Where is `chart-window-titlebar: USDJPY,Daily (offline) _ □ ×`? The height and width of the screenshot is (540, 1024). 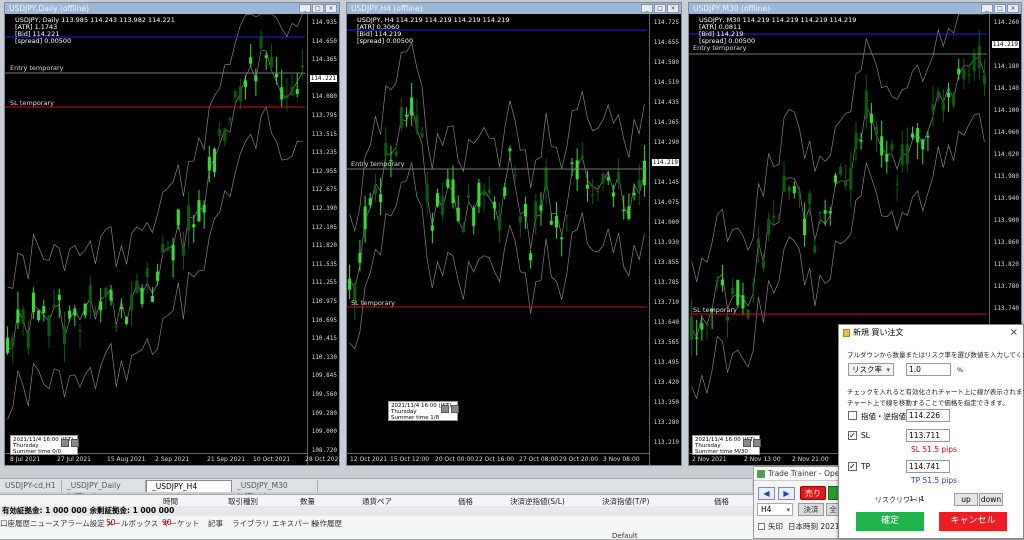 chart-window-titlebar: USDJPY,Daily (offline) _ □ × is located at coordinates (172, 8).